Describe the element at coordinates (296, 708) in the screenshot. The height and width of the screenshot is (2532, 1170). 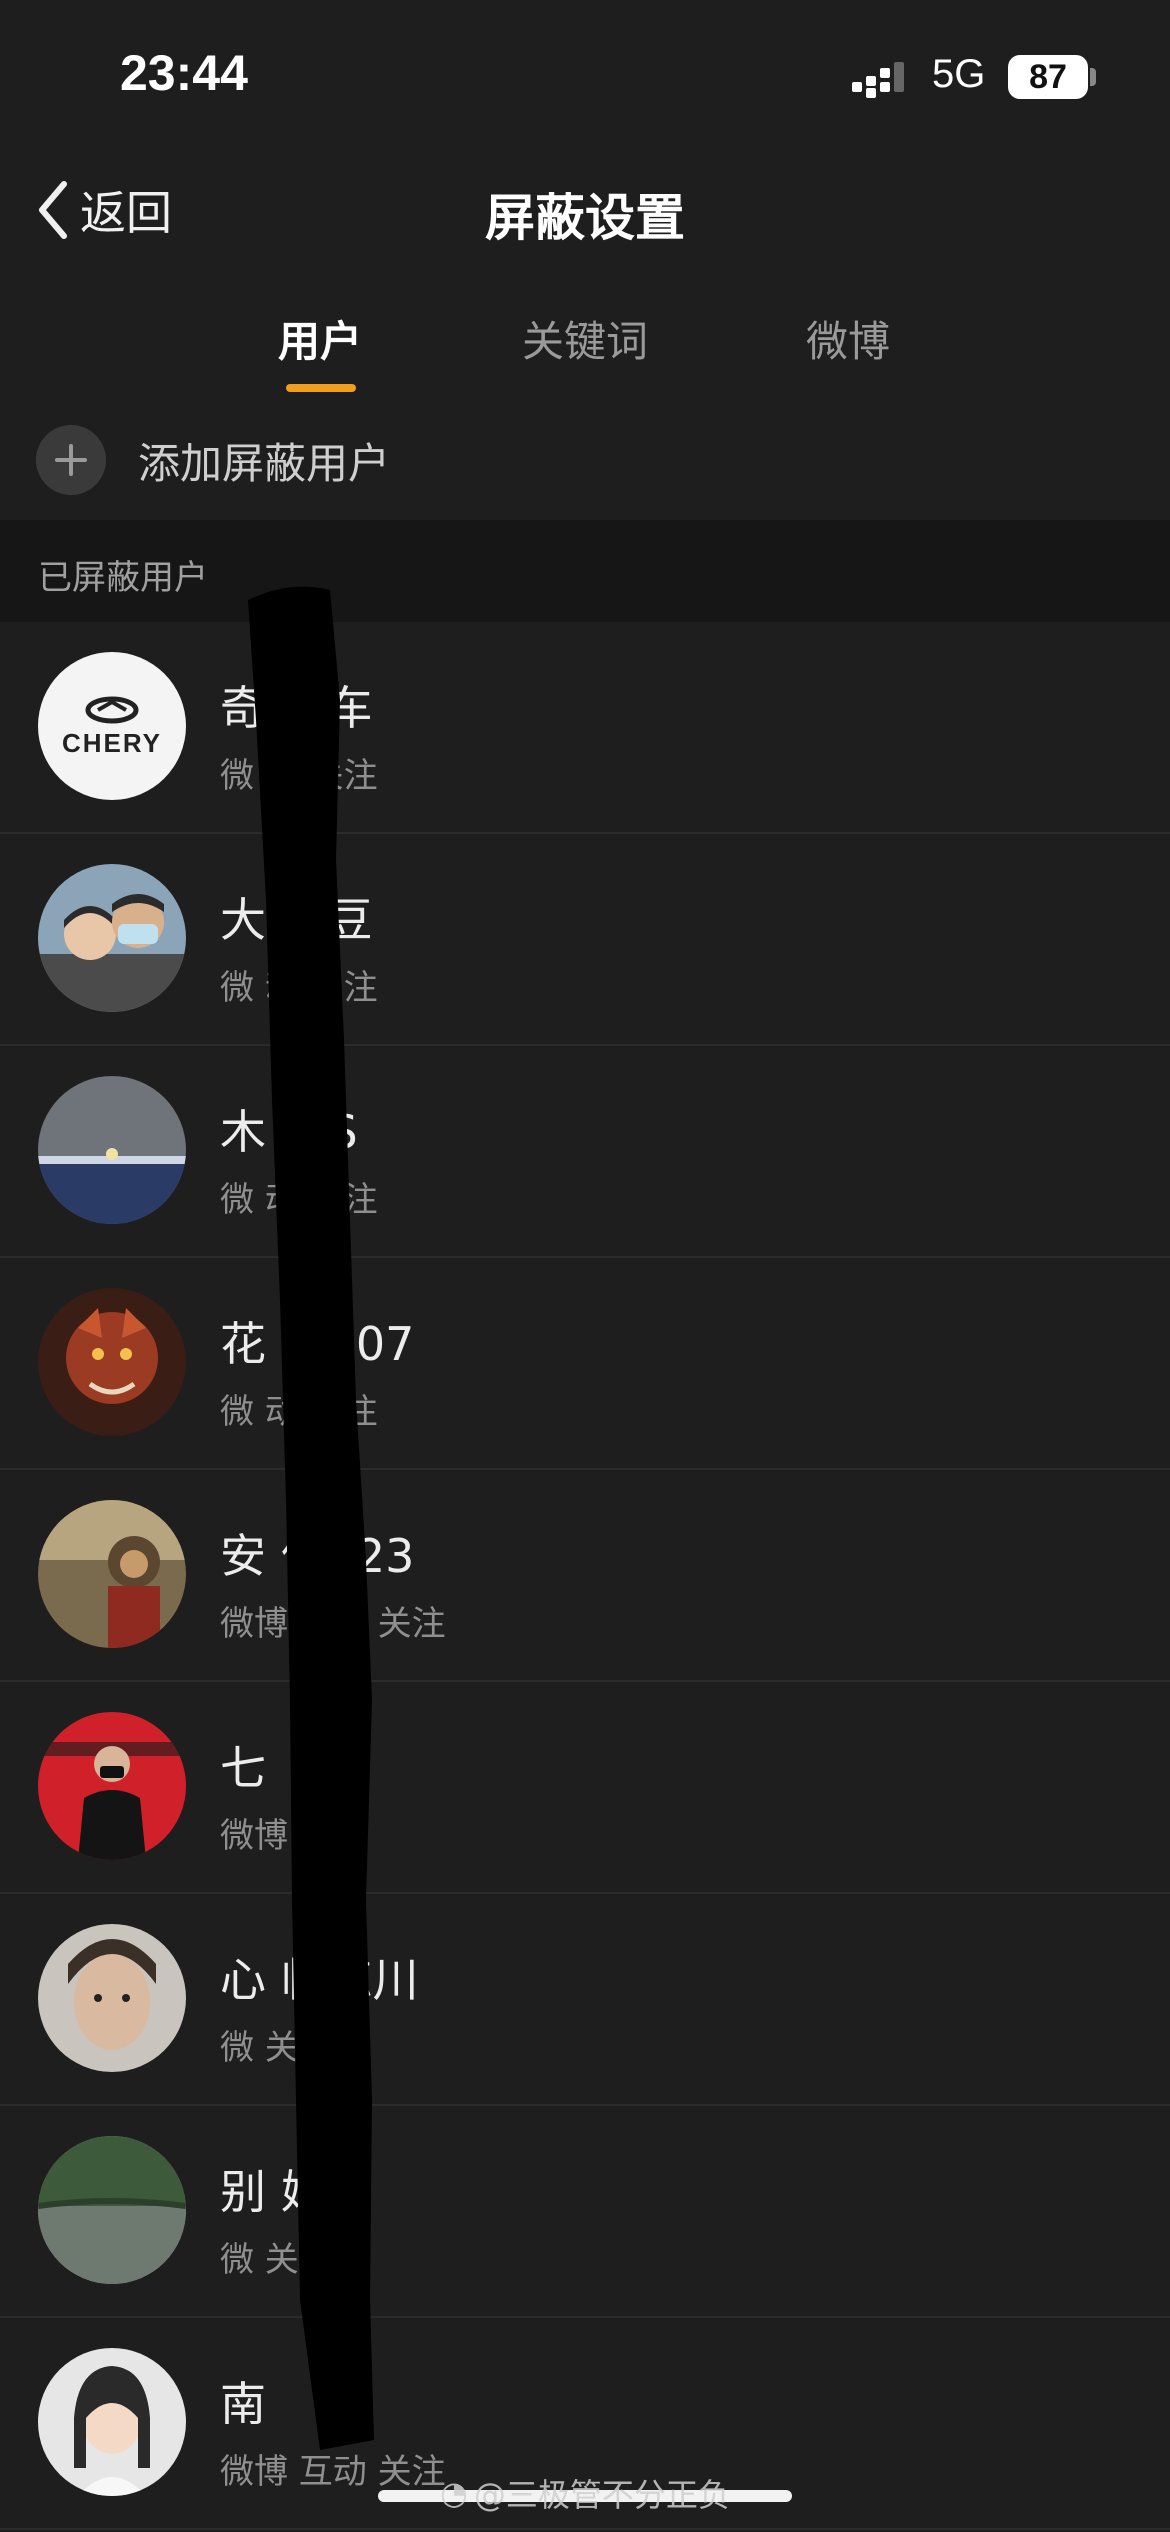
I see `user-name: 奇 汽车` at that location.